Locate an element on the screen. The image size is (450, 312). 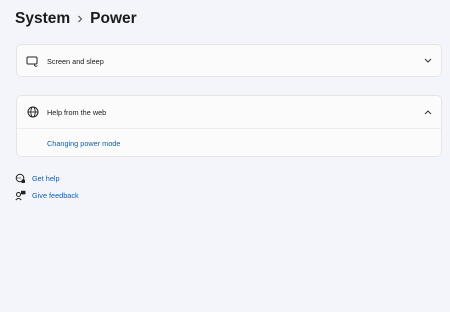
changing-power-mode-link: Changing power mode is located at coordinates (83, 143).